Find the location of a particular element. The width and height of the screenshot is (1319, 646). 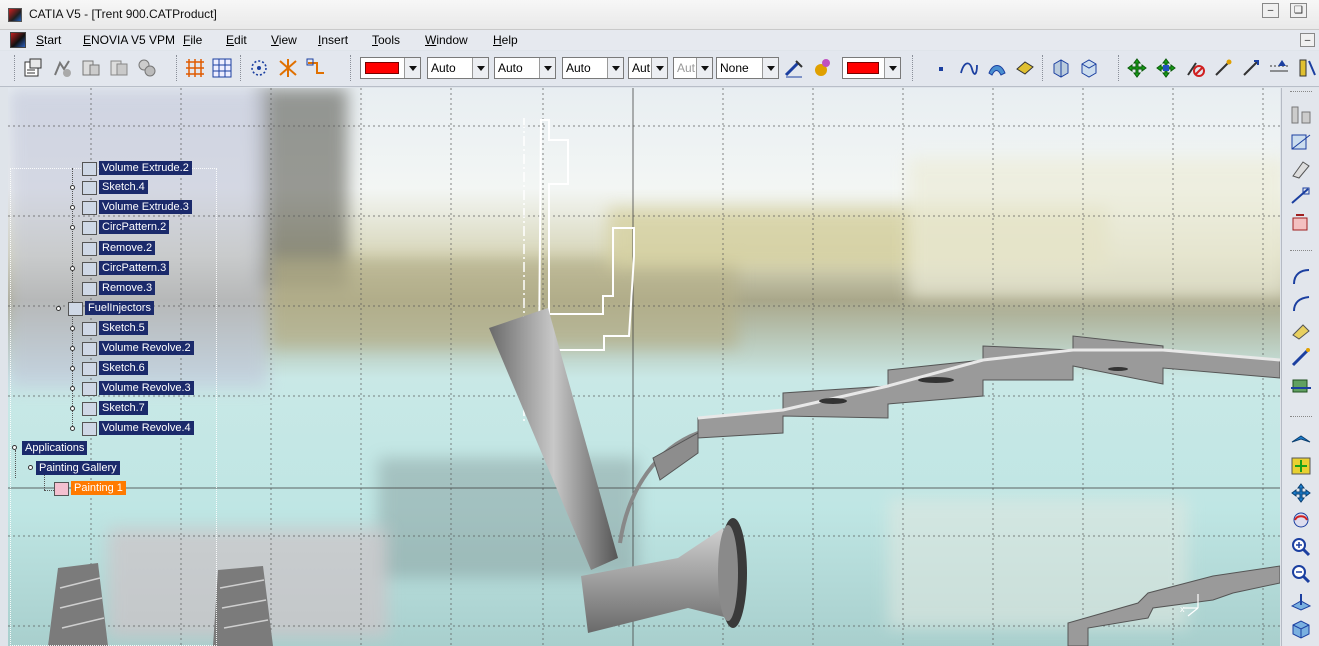

sketch-profile is located at coordinates (586, 235).